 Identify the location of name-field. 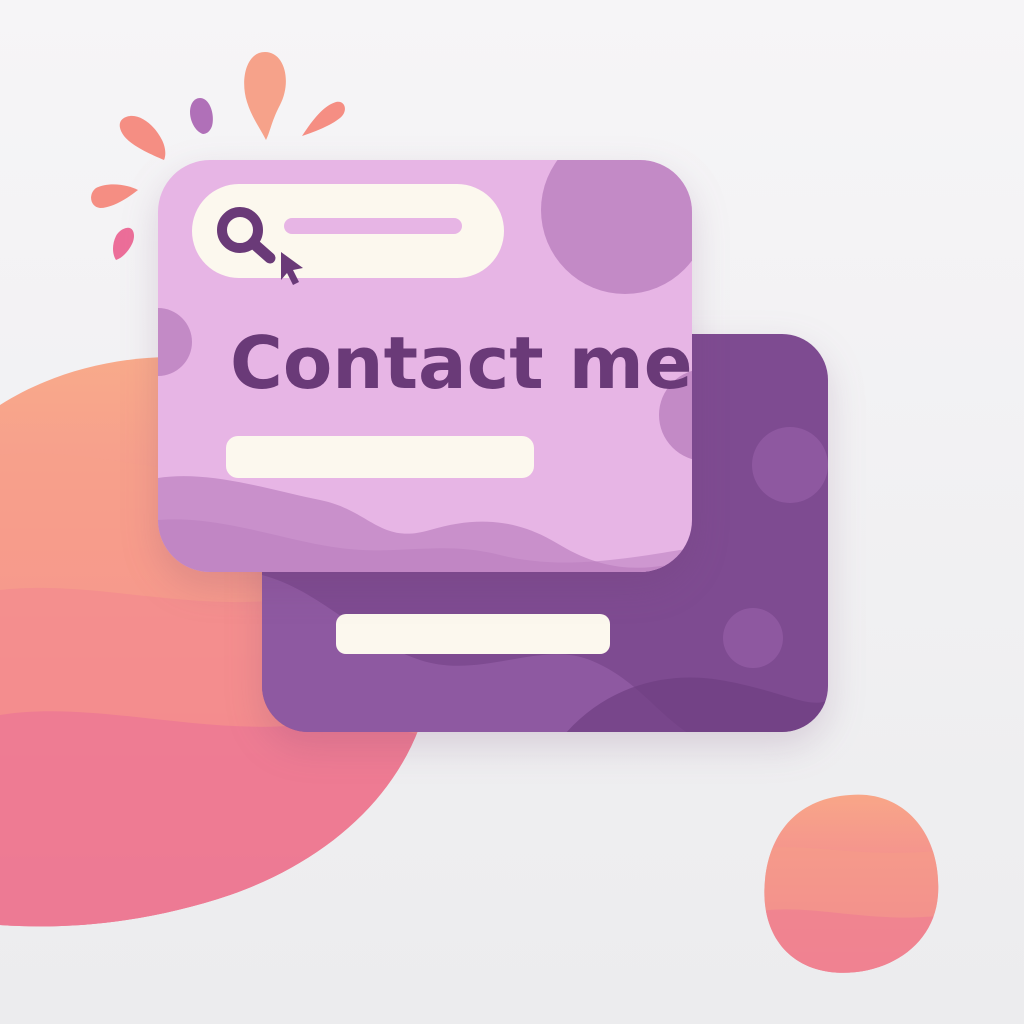
(380, 457).